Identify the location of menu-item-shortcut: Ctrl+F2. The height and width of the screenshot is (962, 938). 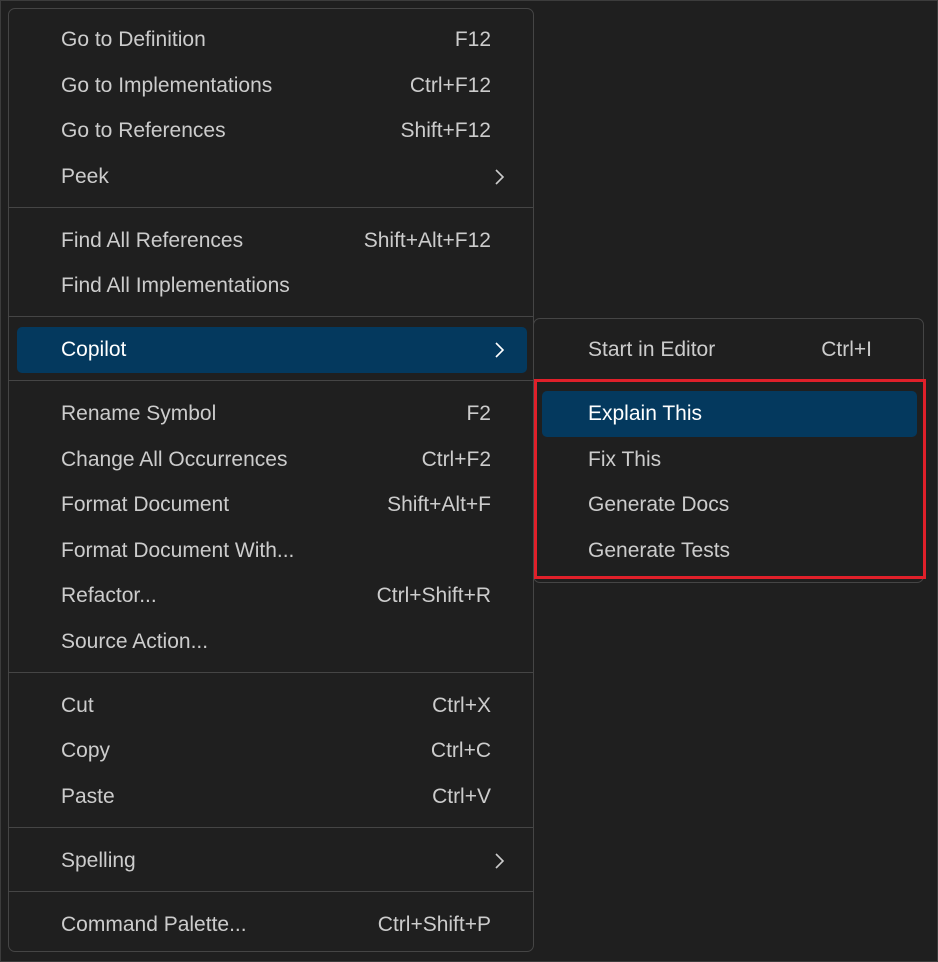
(456, 459).